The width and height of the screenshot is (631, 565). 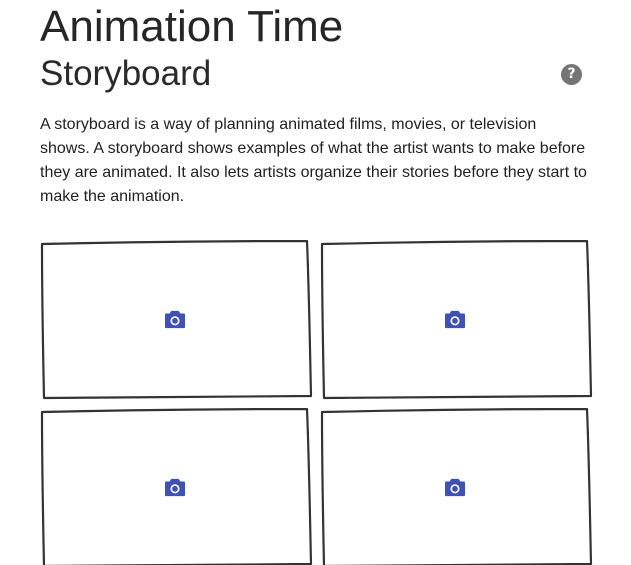 I want to click on page-title: Animation Time, so click(x=192, y=26).